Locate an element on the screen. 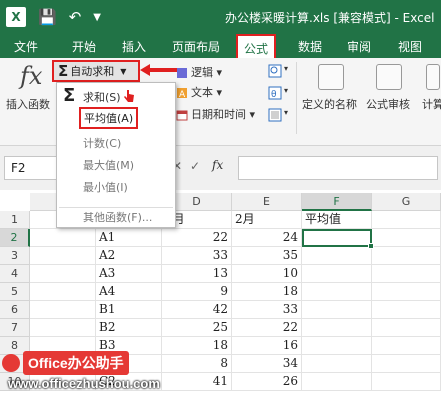  sheet-cell: 8 is located at coordinates (197, 364).